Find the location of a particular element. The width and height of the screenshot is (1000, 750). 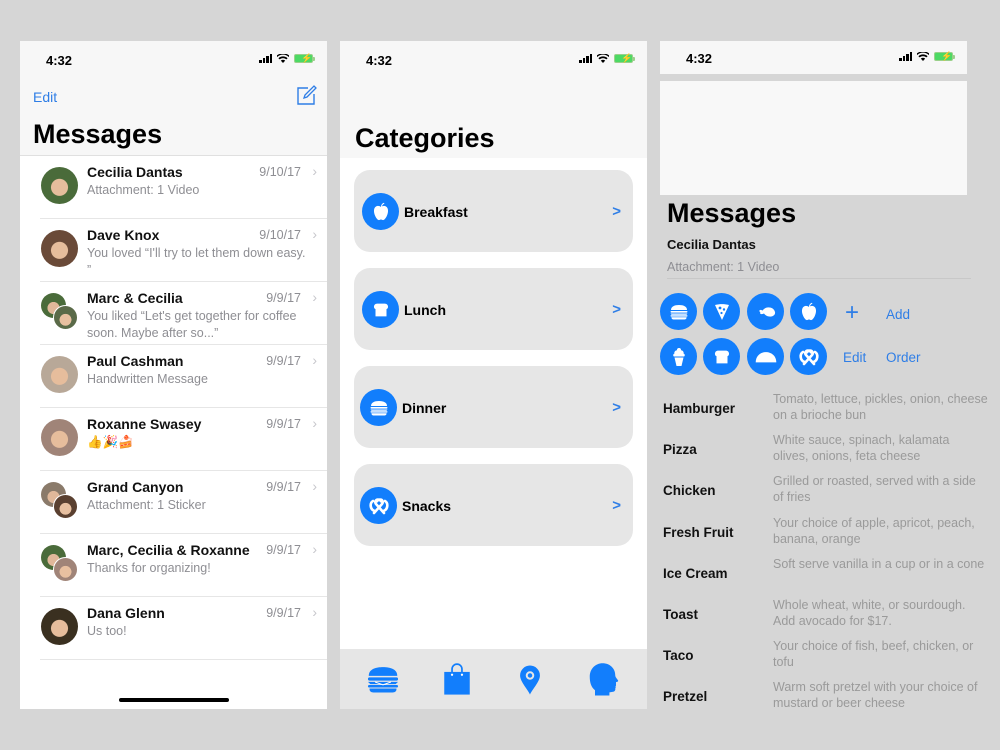

header-placeholder is located at coordinates (813, 138).